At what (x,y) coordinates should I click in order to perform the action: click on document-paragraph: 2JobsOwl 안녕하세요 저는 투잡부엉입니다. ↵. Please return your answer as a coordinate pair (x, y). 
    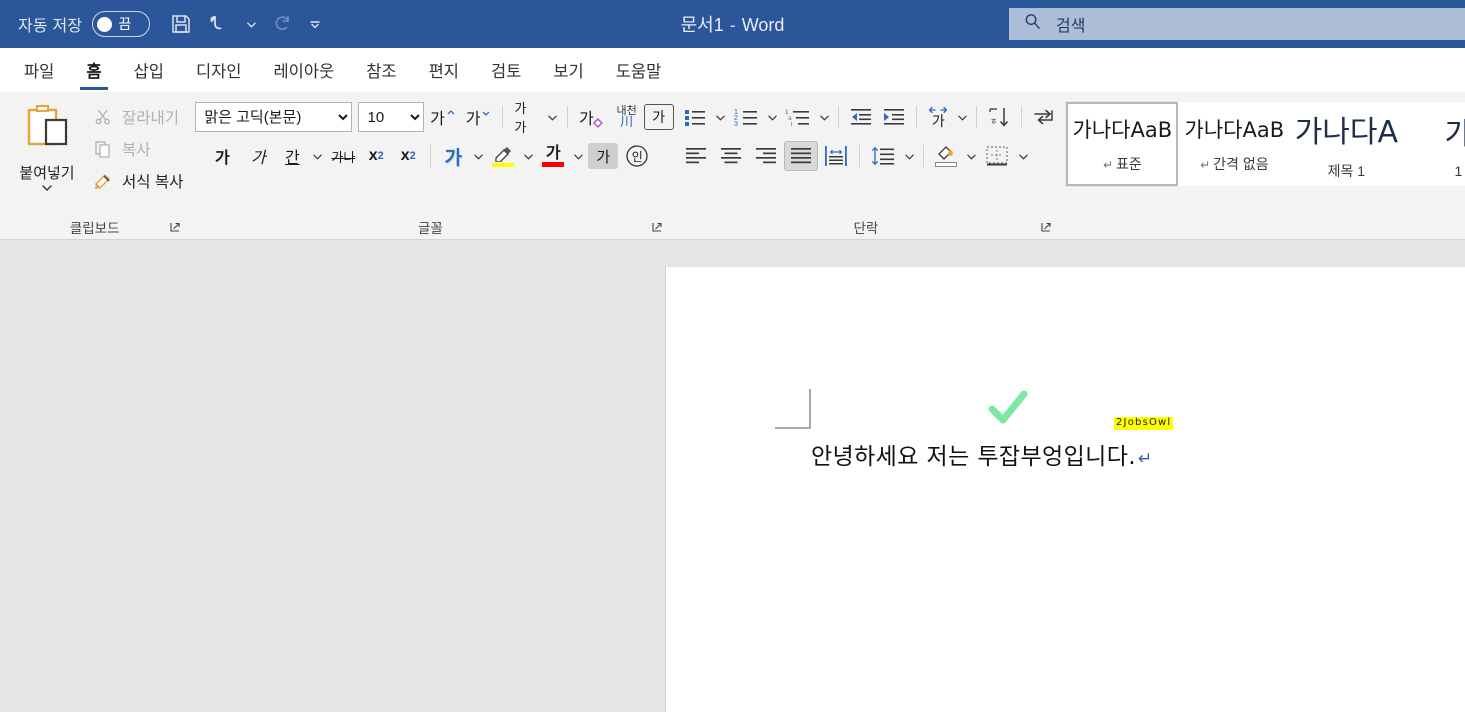
    Looking at the image, I should click on (992, 444).